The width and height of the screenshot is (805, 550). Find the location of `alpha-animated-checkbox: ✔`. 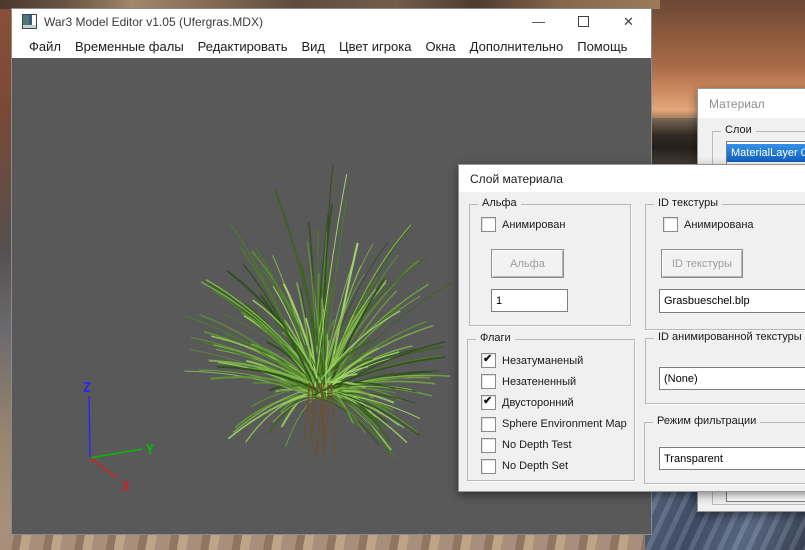

alpha-animated-checkbox: ✔ is located at coordinates (488, 224).